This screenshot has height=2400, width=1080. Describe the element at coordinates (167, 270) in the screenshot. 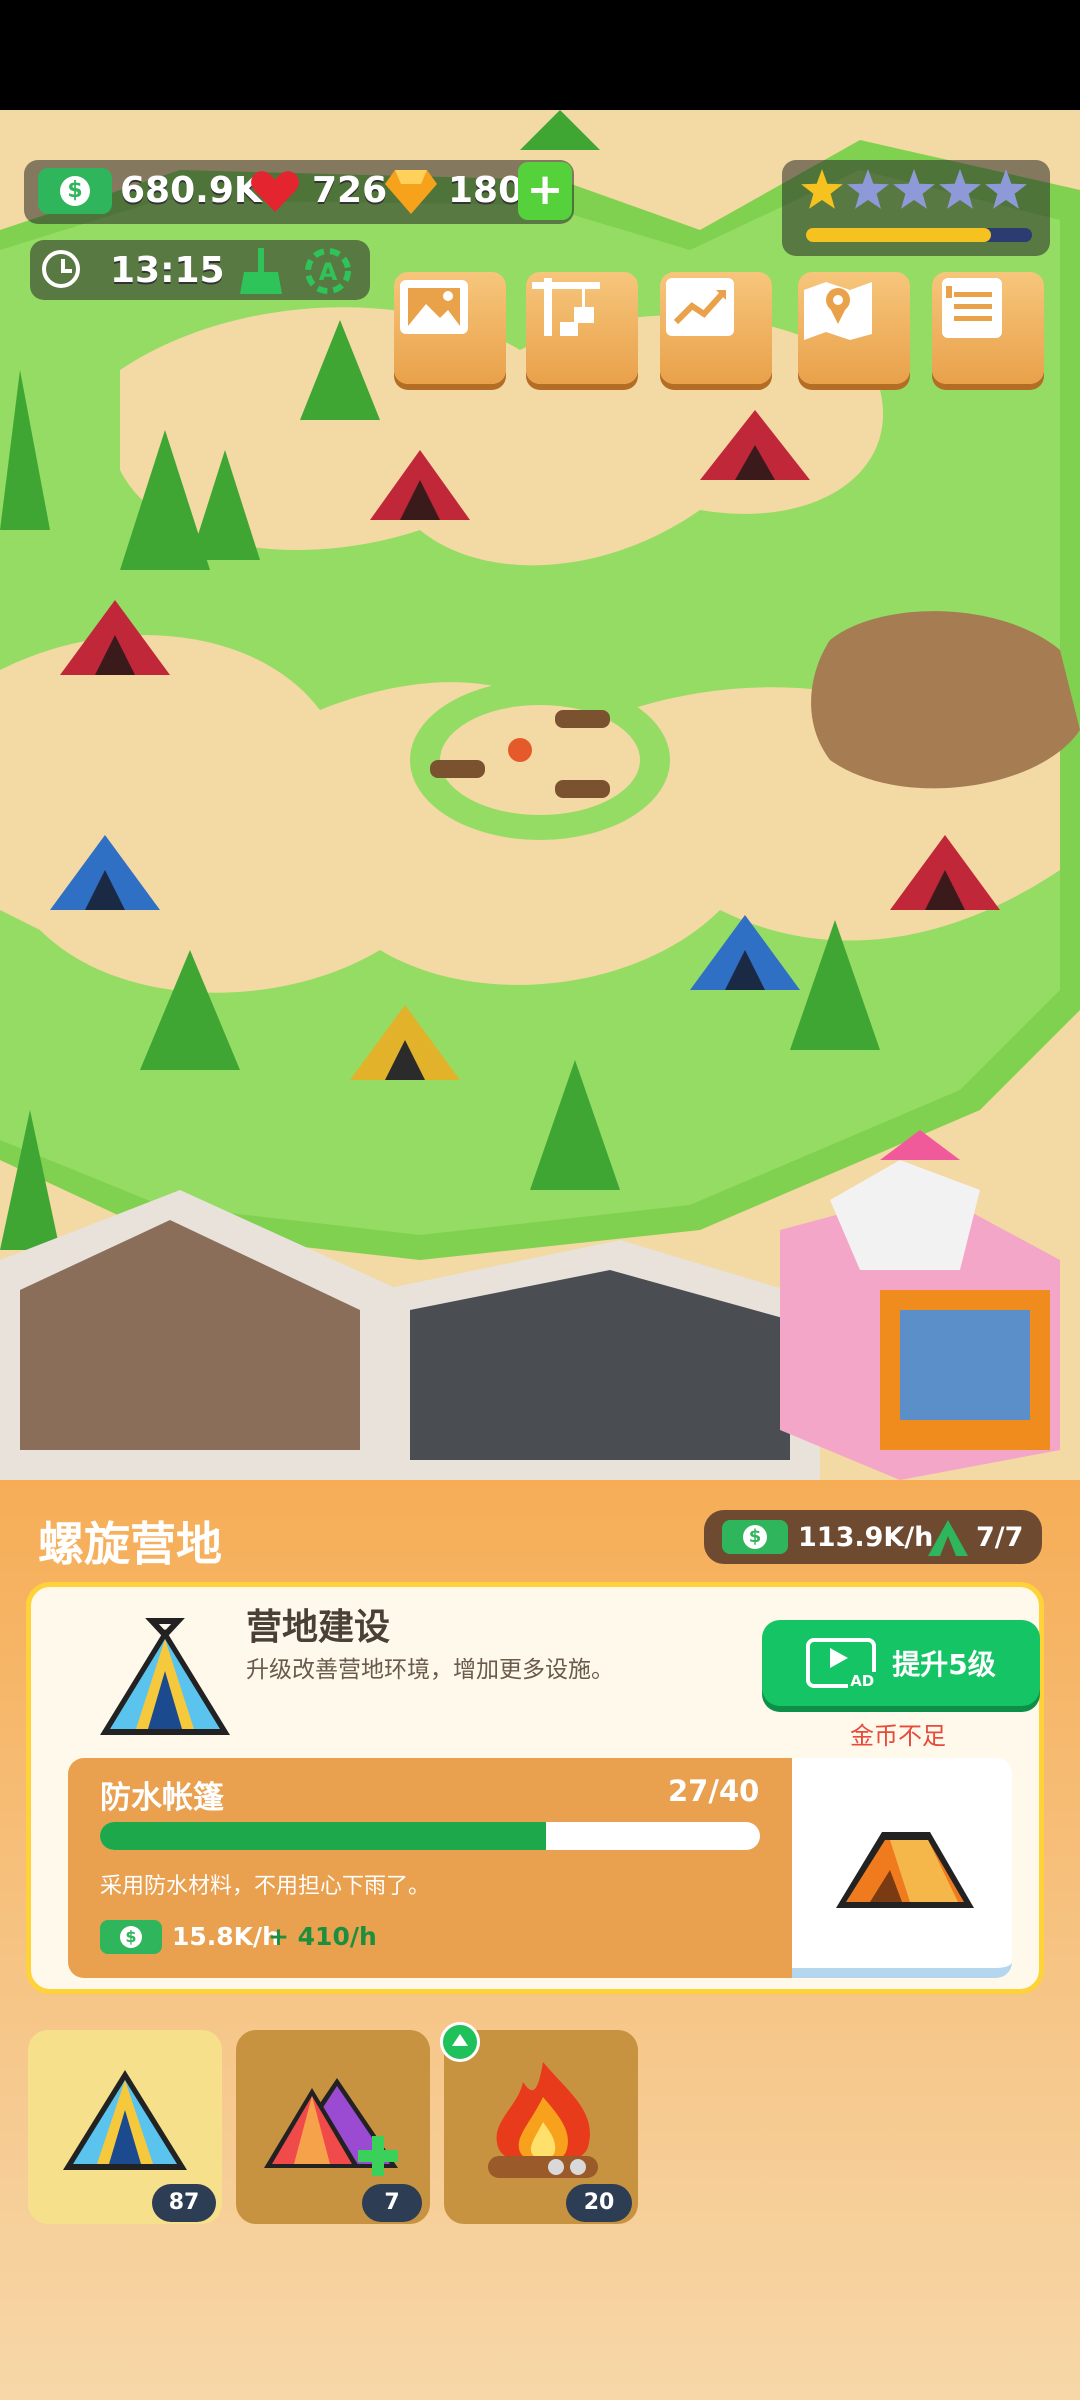

I see `timer-value: 13:15` at that location.